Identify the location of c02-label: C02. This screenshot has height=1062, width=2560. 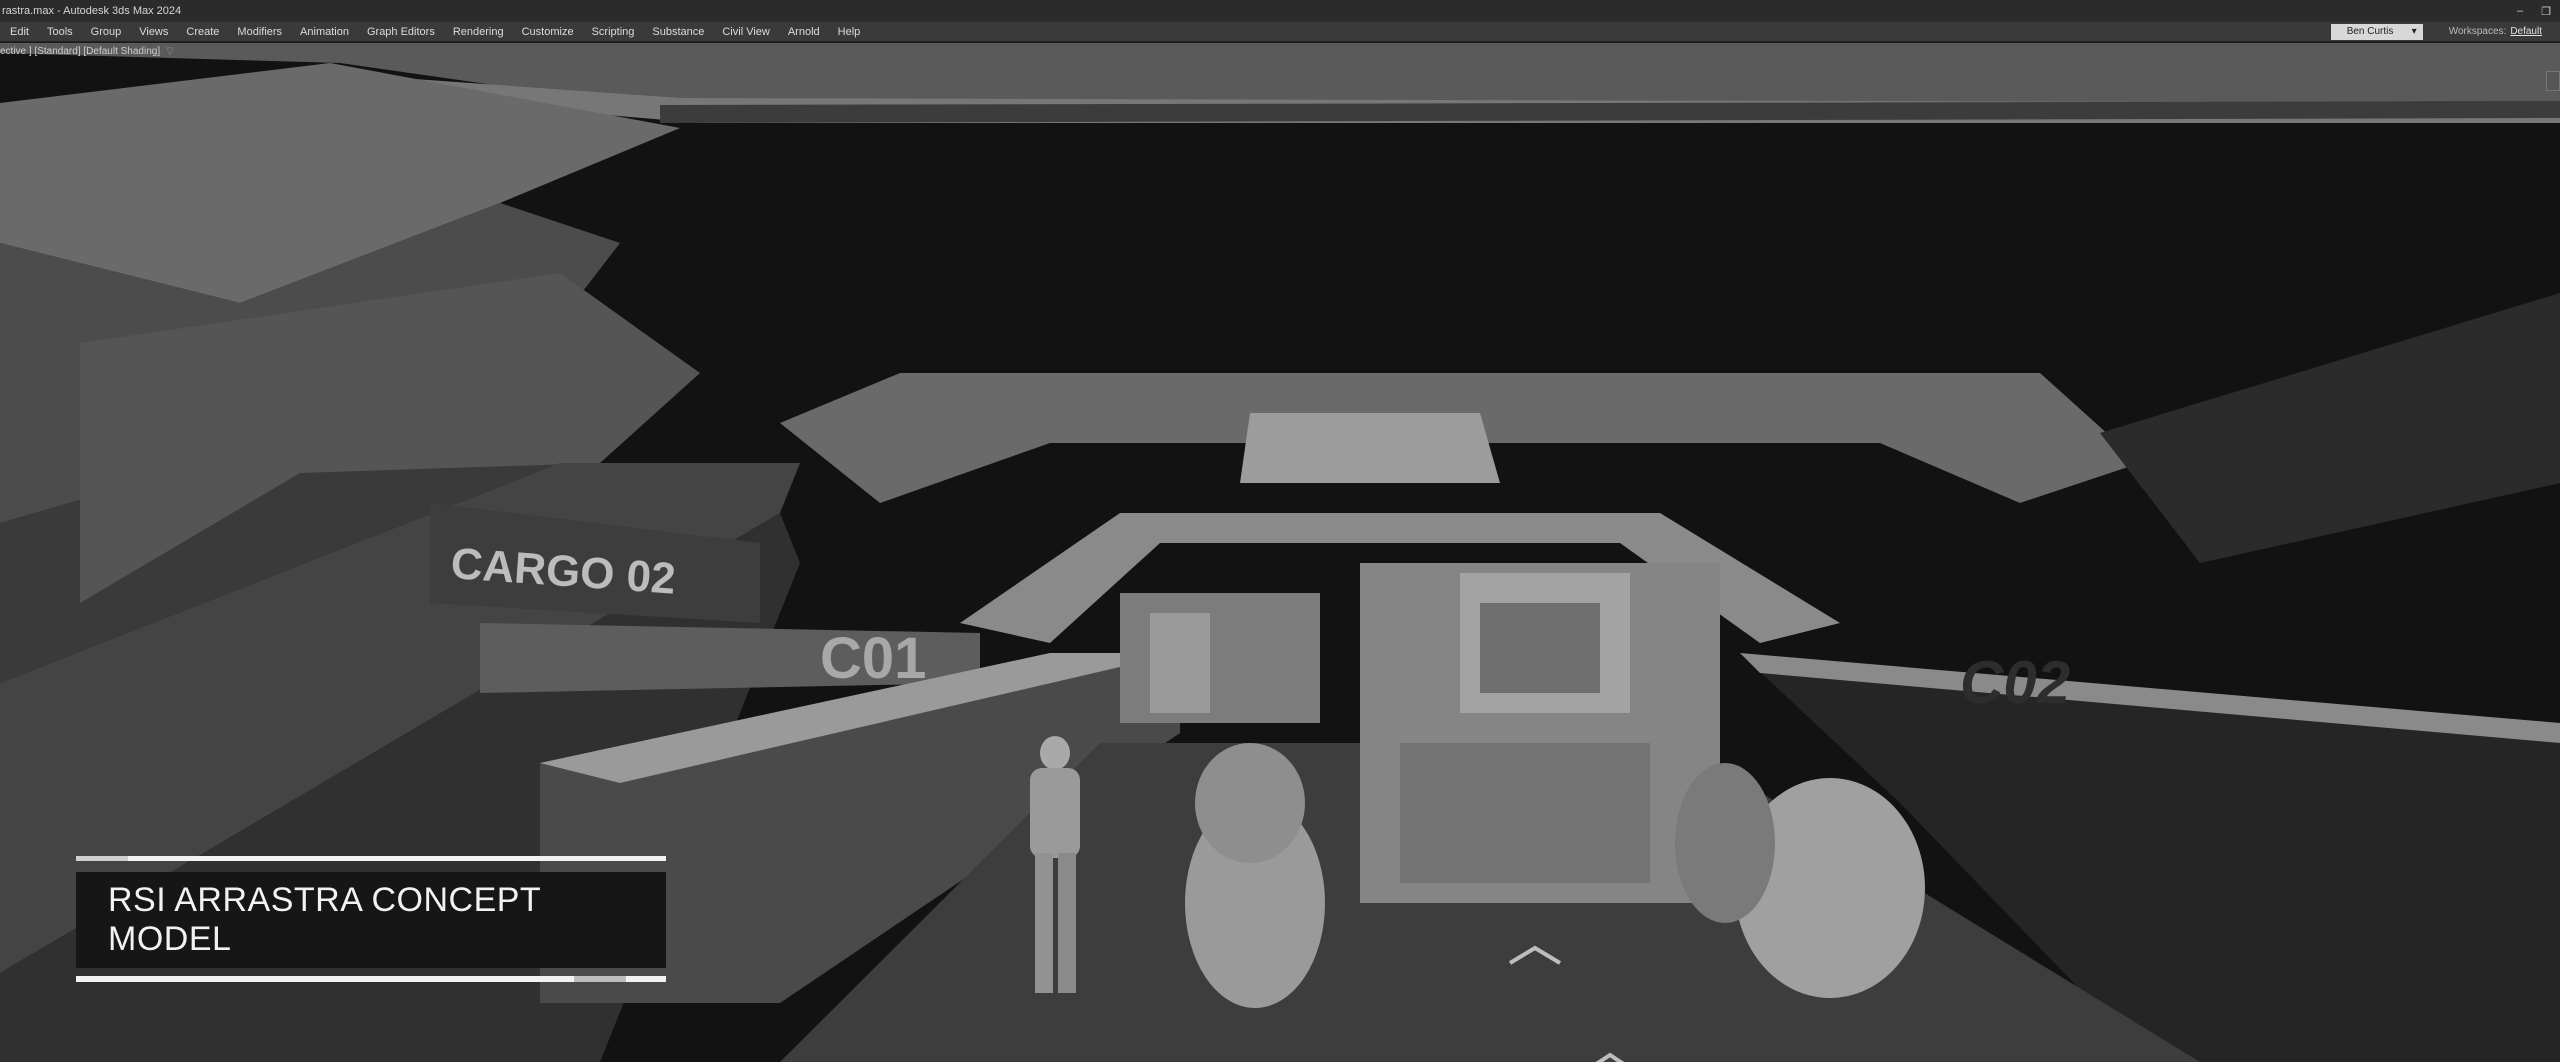
(2015, 682).